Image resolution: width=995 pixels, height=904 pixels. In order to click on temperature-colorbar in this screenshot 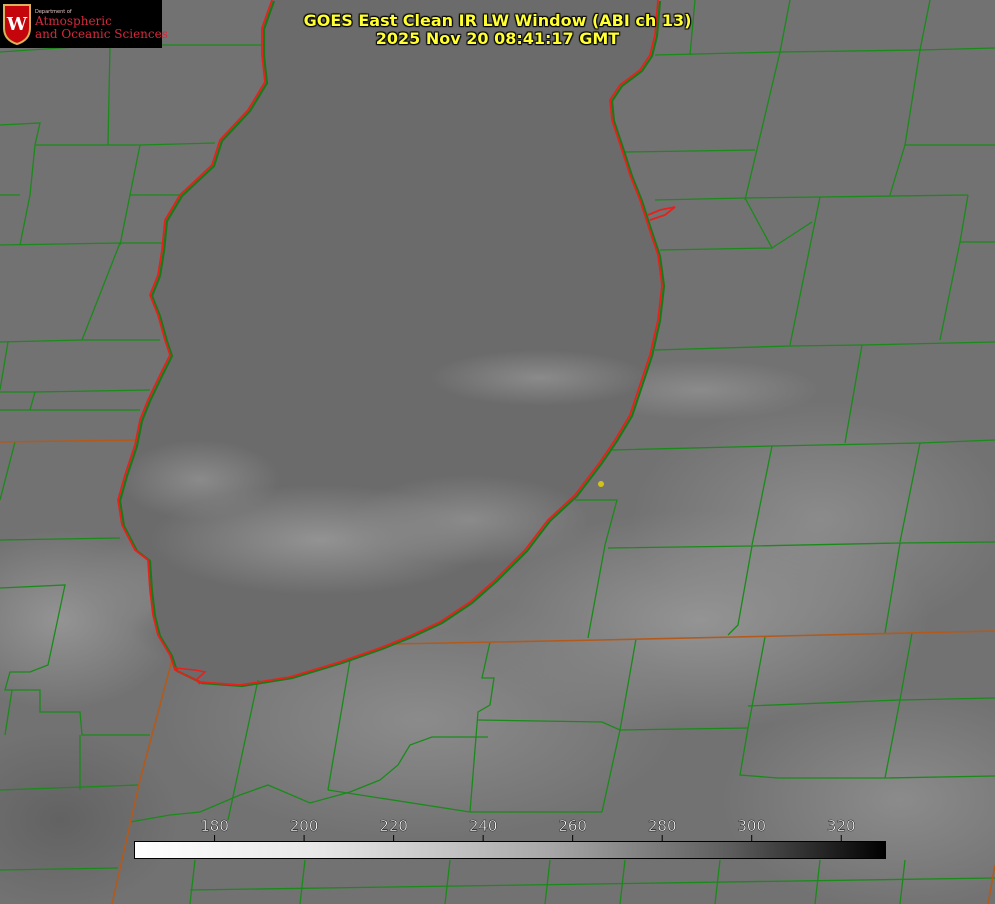, I will do `click(510, 850)`.